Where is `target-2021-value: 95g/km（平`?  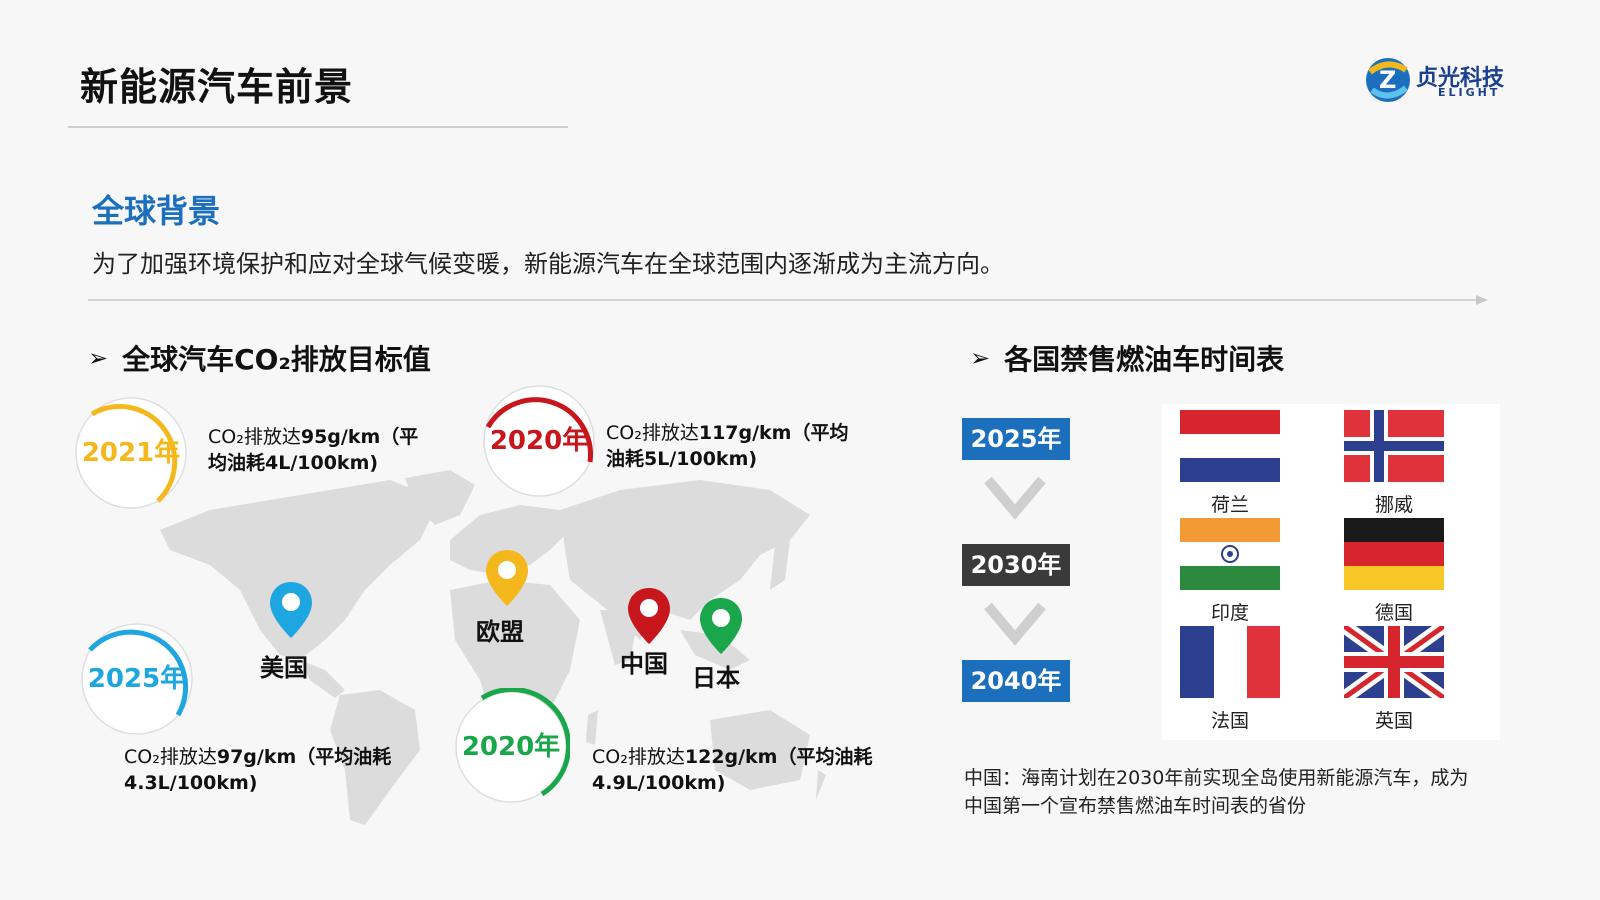
target-2021-value: 95g/km（平 is located at coordinates (359, 437).